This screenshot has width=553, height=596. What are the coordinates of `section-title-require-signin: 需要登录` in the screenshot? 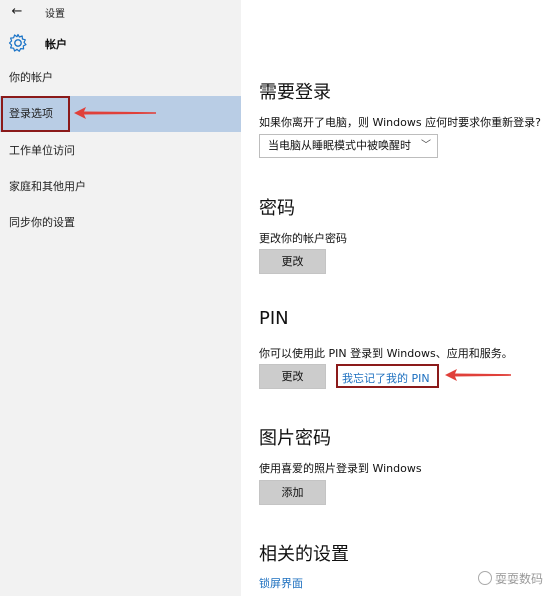 It's located at (295, 92).